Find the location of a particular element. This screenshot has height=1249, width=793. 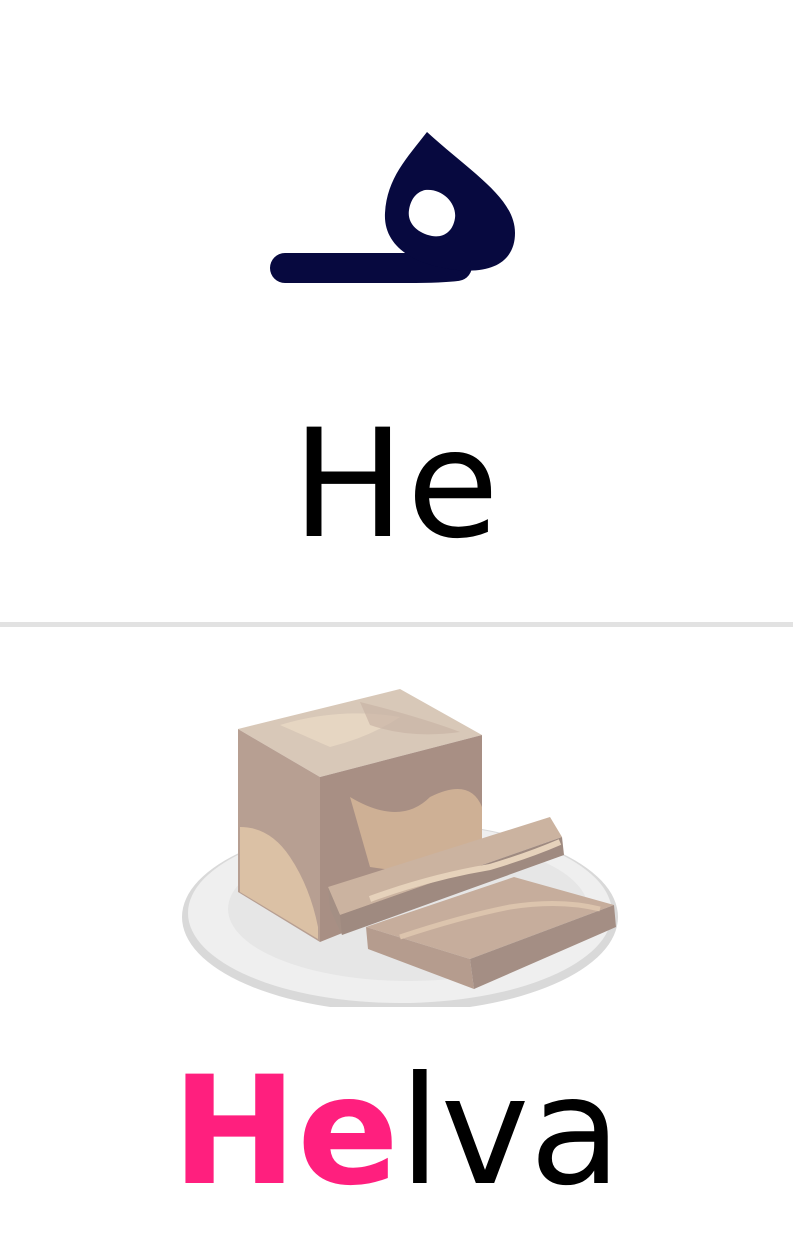

word-highlight: He is located at coordinates (285, 1132).